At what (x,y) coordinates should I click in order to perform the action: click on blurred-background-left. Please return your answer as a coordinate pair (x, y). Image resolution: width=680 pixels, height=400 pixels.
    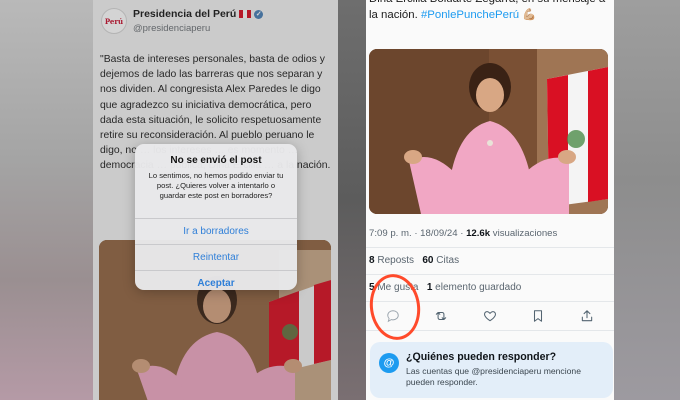
    Looking at the image, I should click on (46, 200).